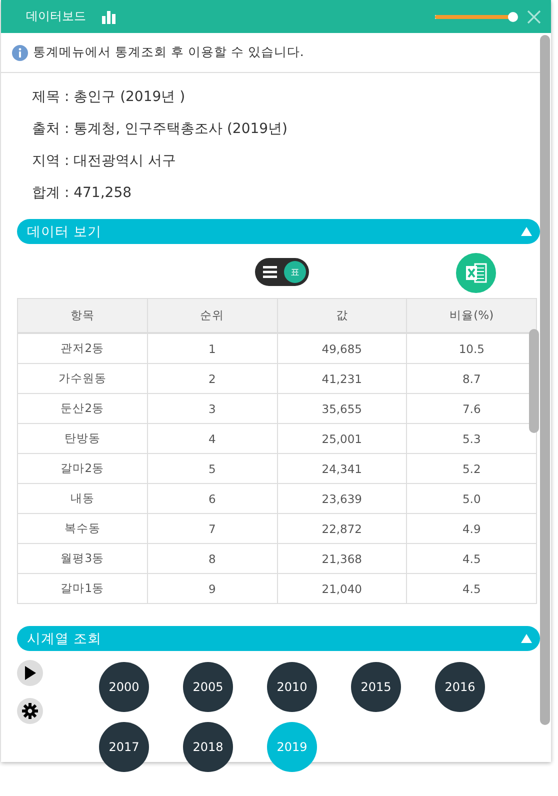  What do you see at coordinates (342, 439) in the screenshot?
I see `table-cell: 25,001` at bounding box center [342, 439].